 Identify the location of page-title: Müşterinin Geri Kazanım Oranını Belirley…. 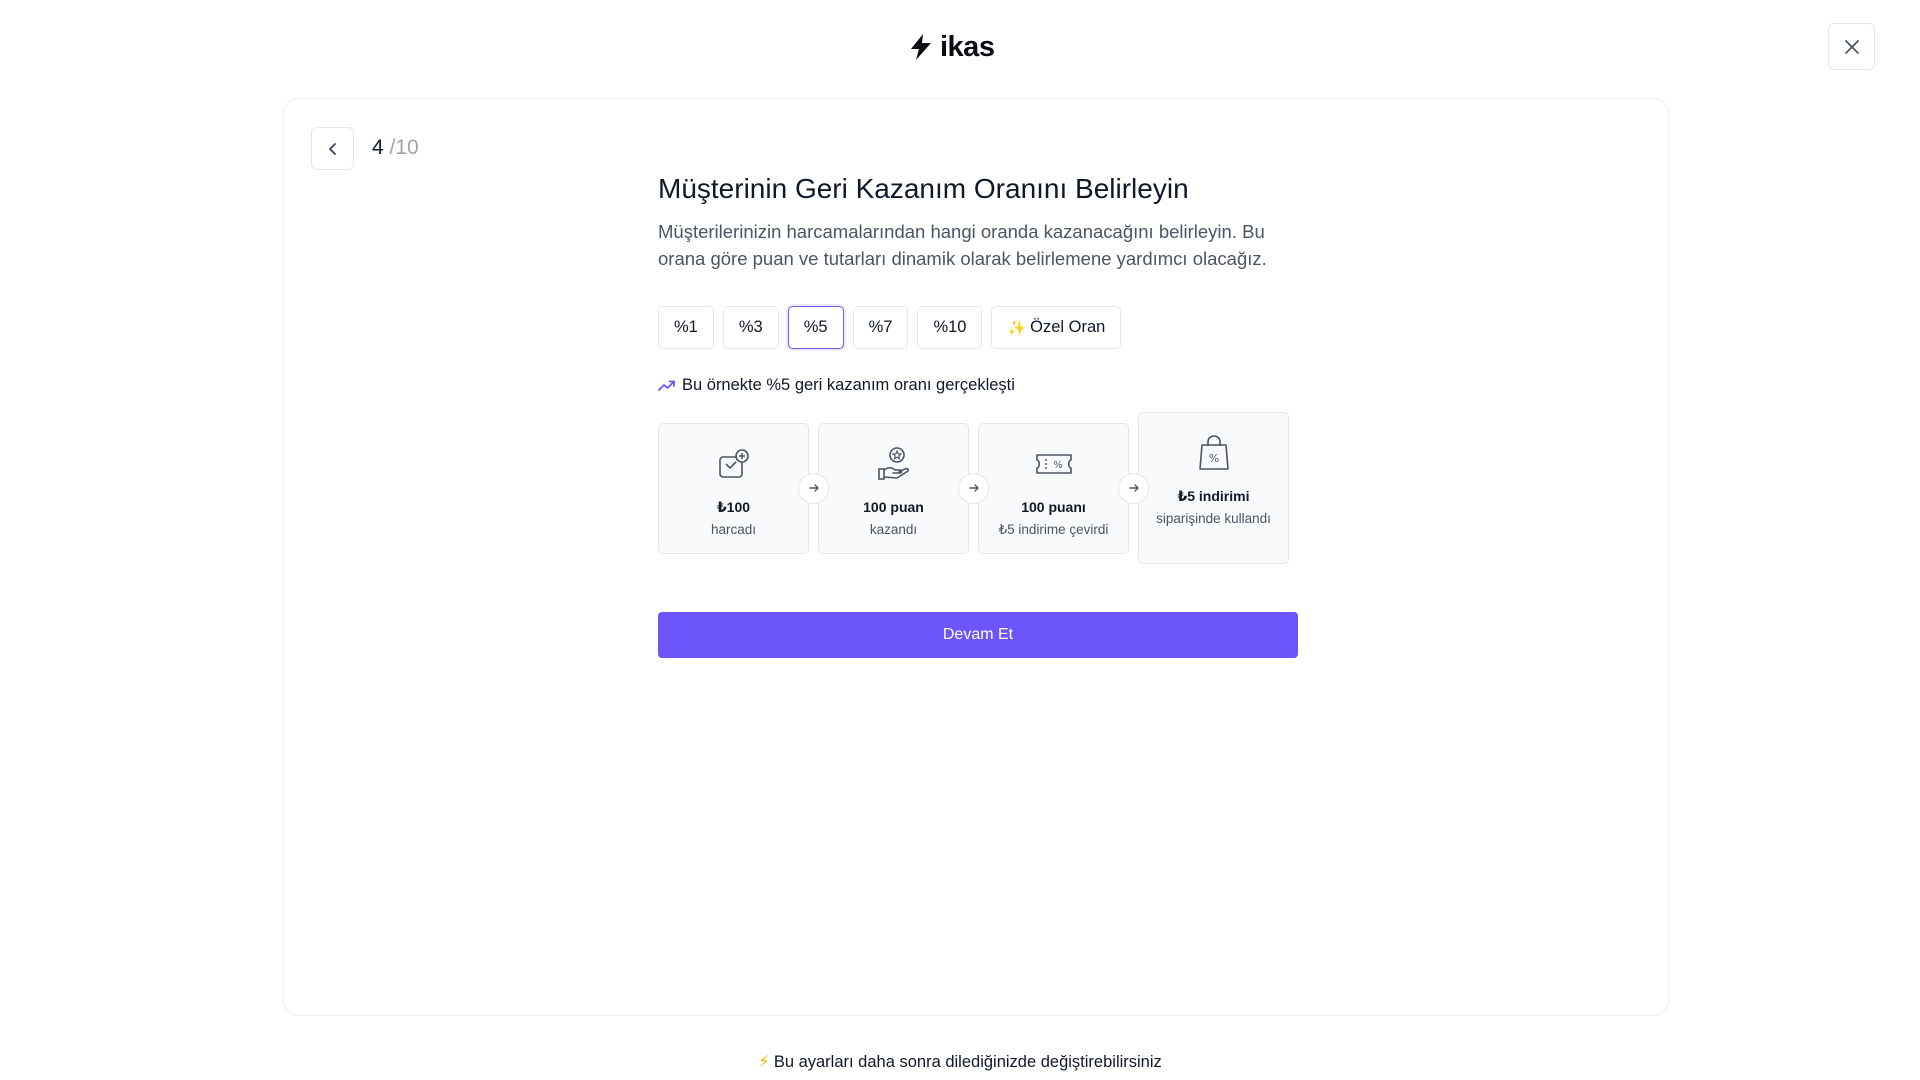
(923, 188).